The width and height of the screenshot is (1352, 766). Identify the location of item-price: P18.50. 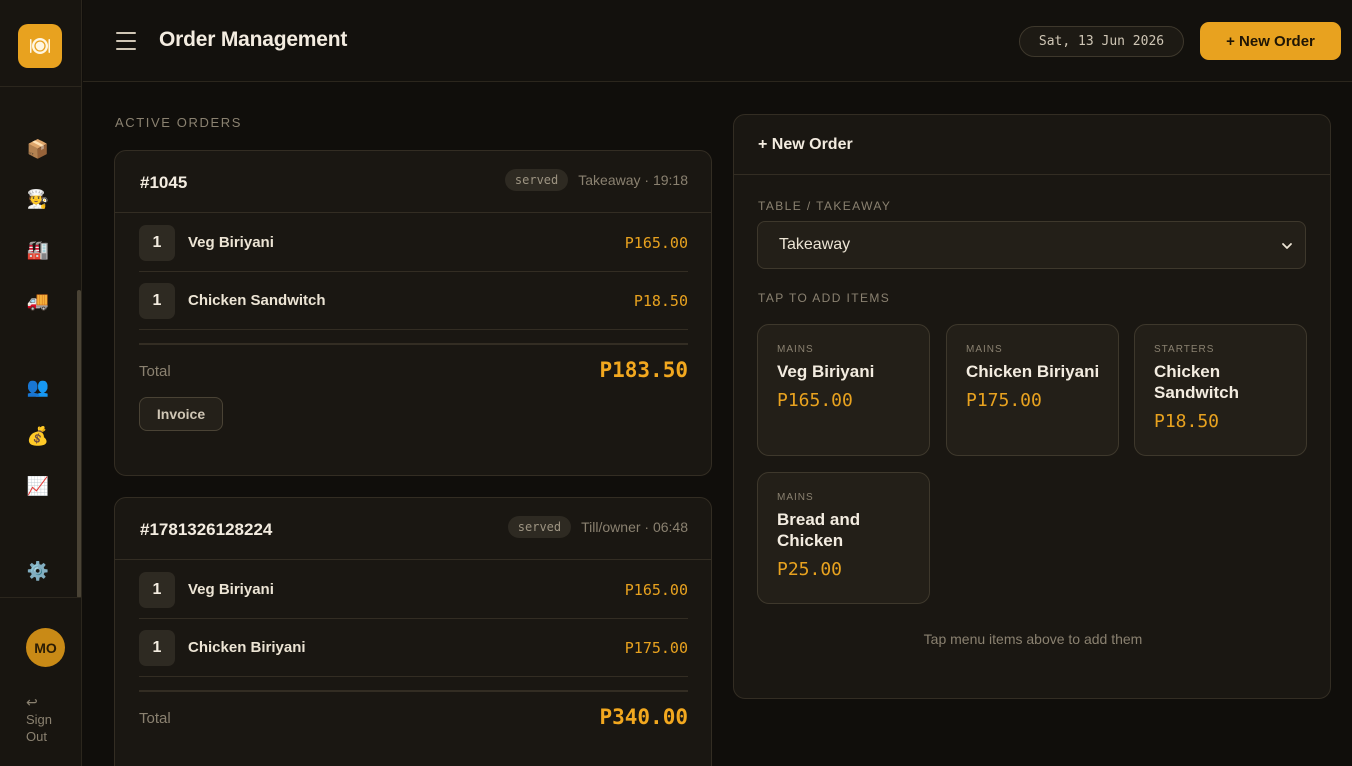
(660, 300).